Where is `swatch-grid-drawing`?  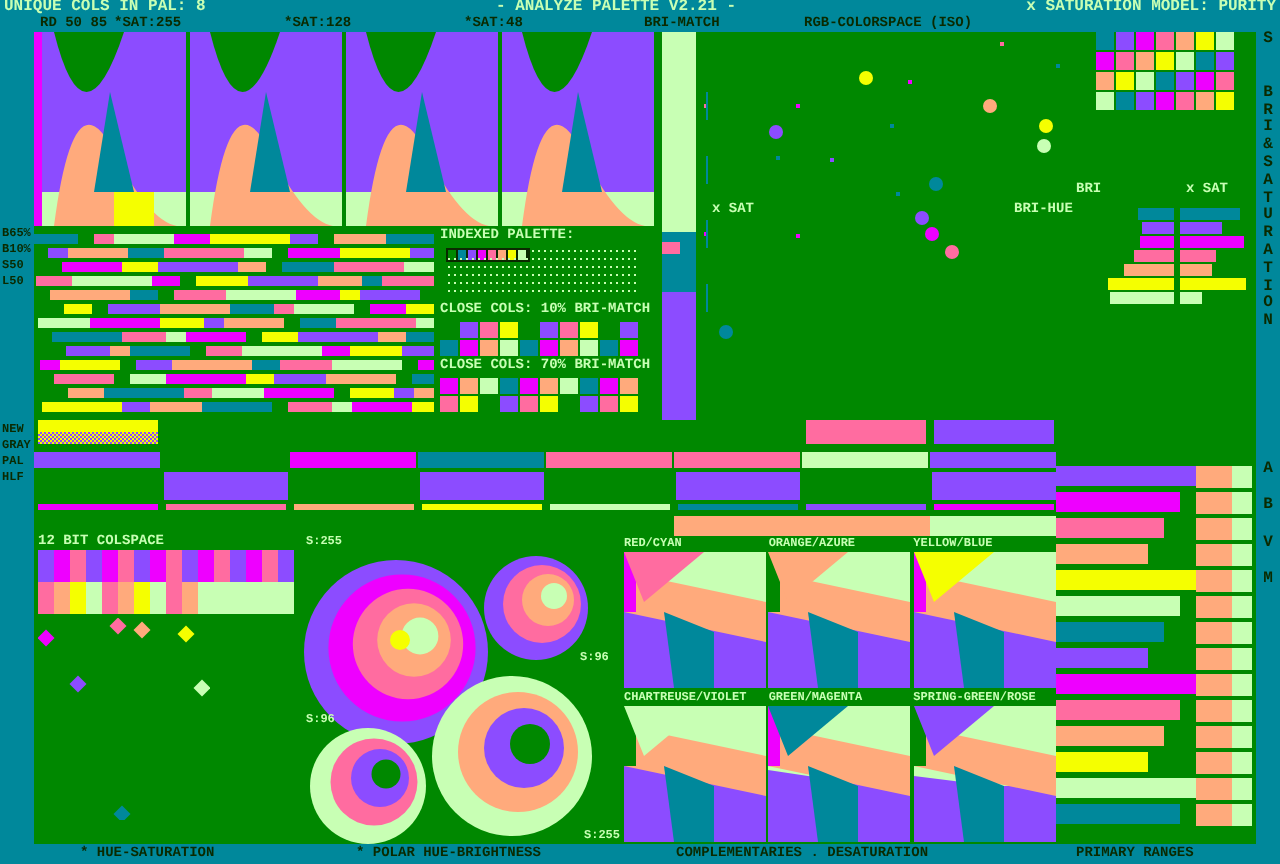 swatch-grid-drawing is located at coordinates (1166, 72).